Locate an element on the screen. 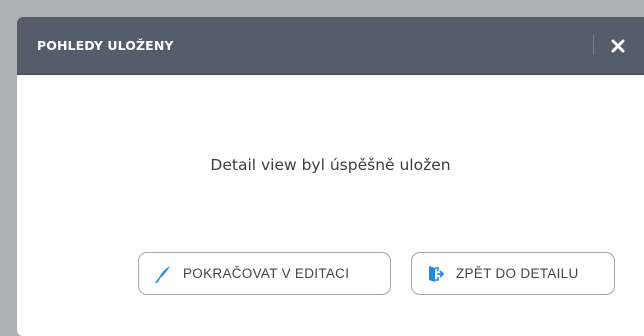  dialog-message: Detail view byl úspěšně uložen is located at coordinates (330, 165).